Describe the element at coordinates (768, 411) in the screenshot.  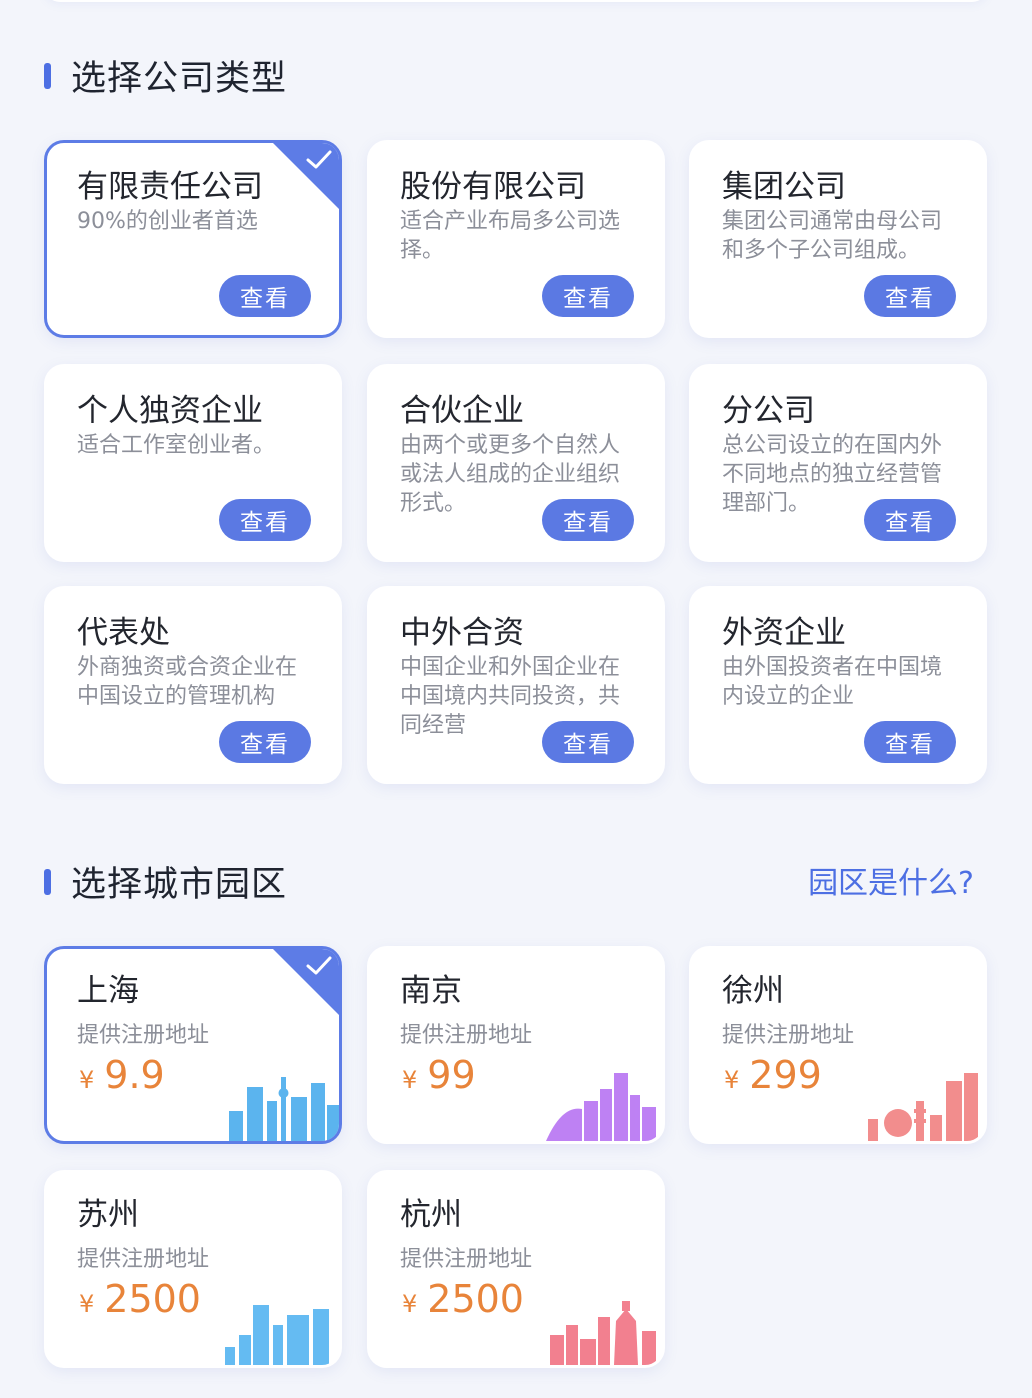
I see `company-type-name: 分公司` at that location.